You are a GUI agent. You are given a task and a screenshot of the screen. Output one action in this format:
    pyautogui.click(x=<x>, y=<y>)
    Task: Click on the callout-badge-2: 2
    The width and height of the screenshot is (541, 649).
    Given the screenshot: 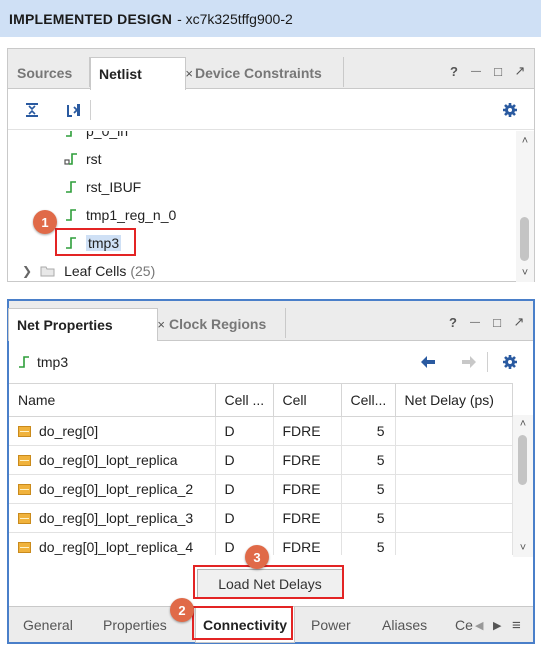 What is the action you would take?
    pyautogui.click(x=182, y=610)
    